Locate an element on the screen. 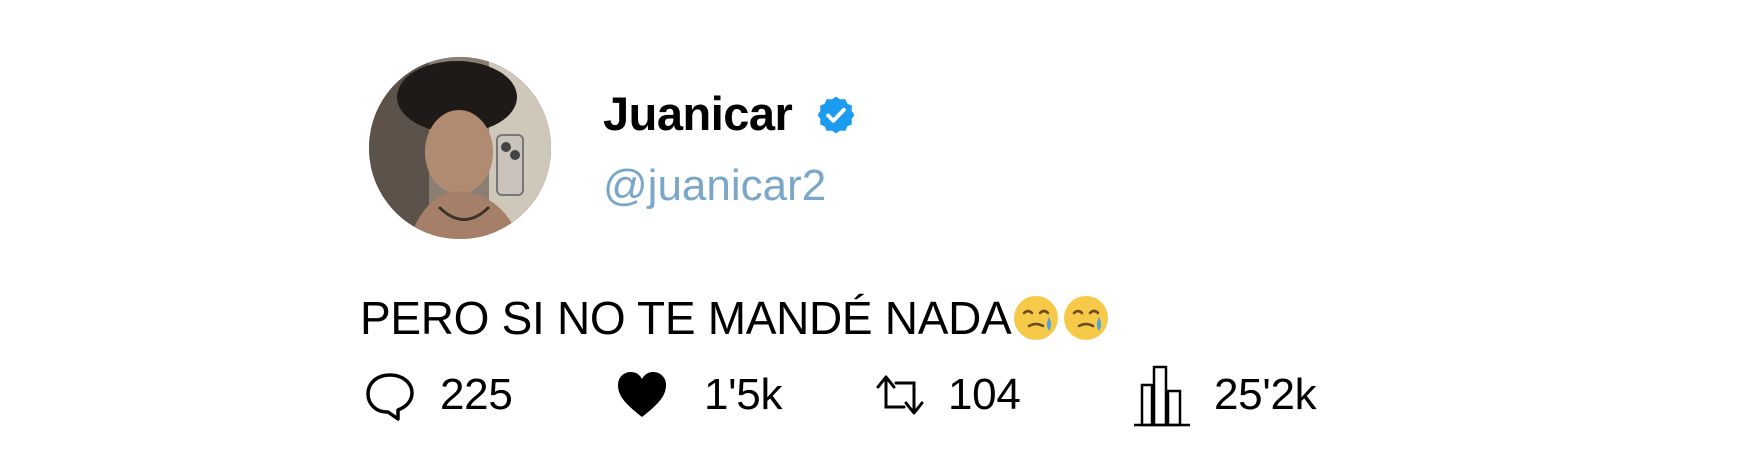  heart-icon is located at coordinates (642, 395).